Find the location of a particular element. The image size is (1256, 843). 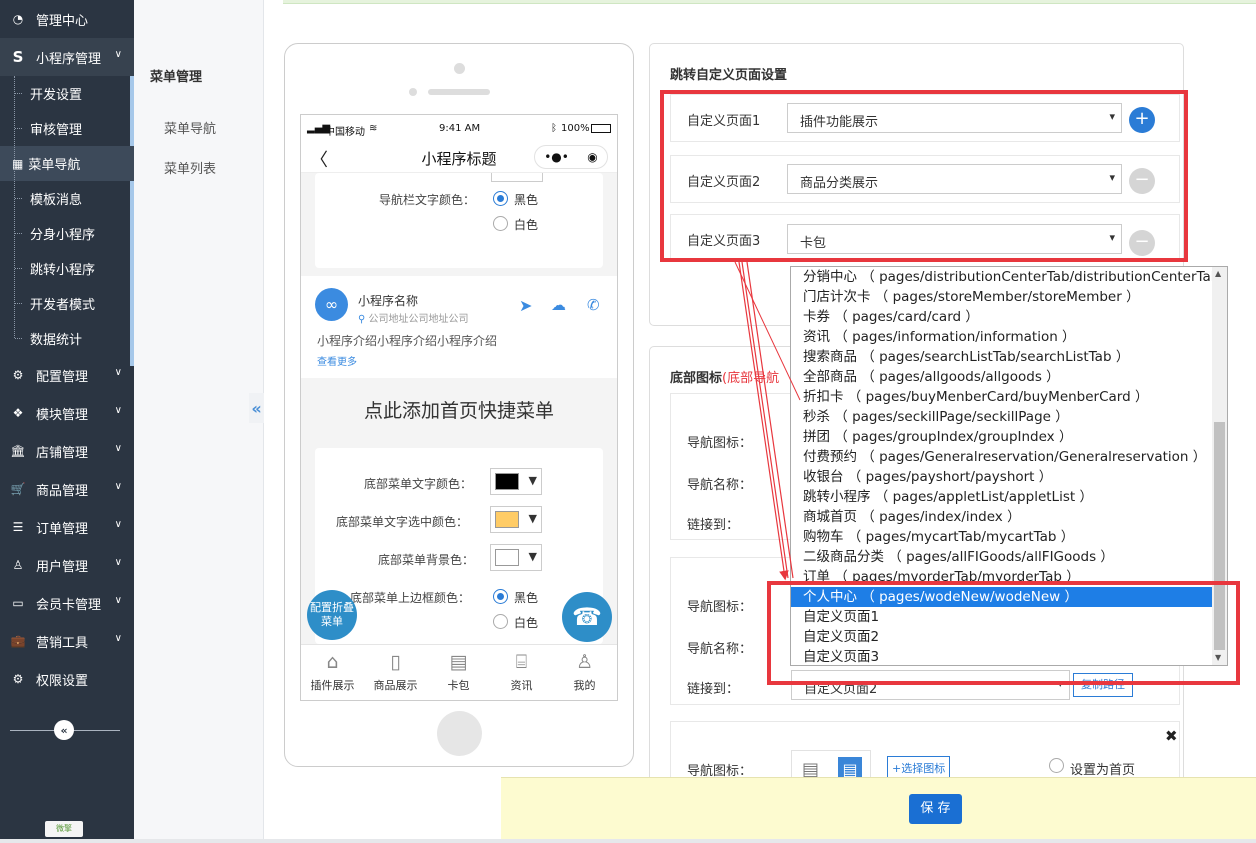

battery-percent: 100% is located at coordinates (575, 128).